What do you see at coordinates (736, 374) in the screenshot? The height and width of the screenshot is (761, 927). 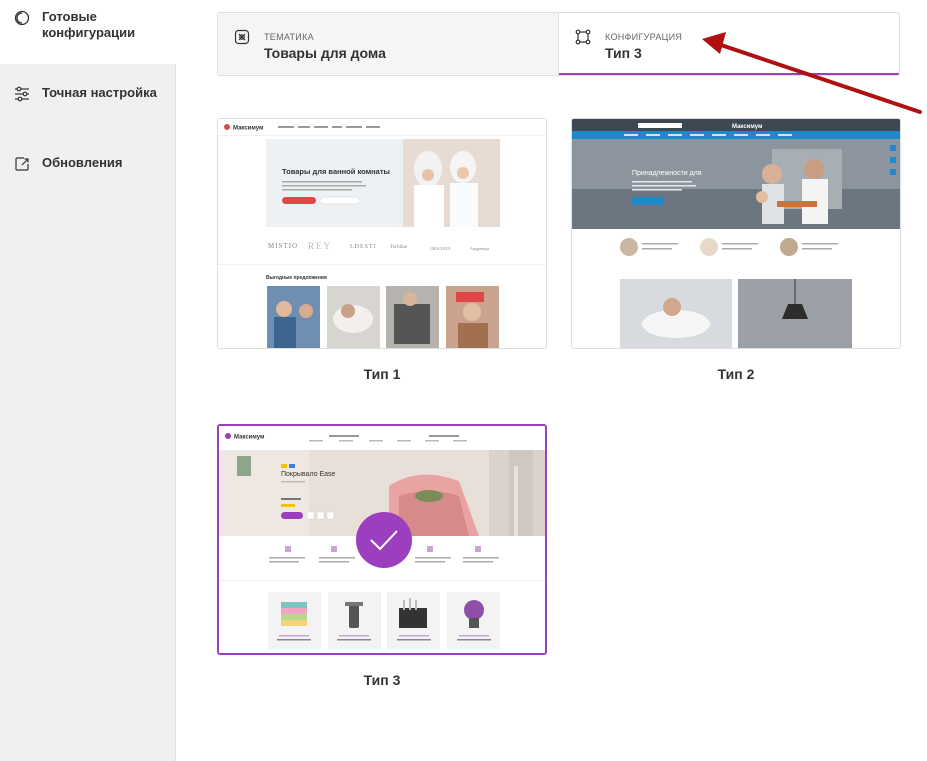 I see `config-caption: Тип 2` at bounding box center [736, 374].